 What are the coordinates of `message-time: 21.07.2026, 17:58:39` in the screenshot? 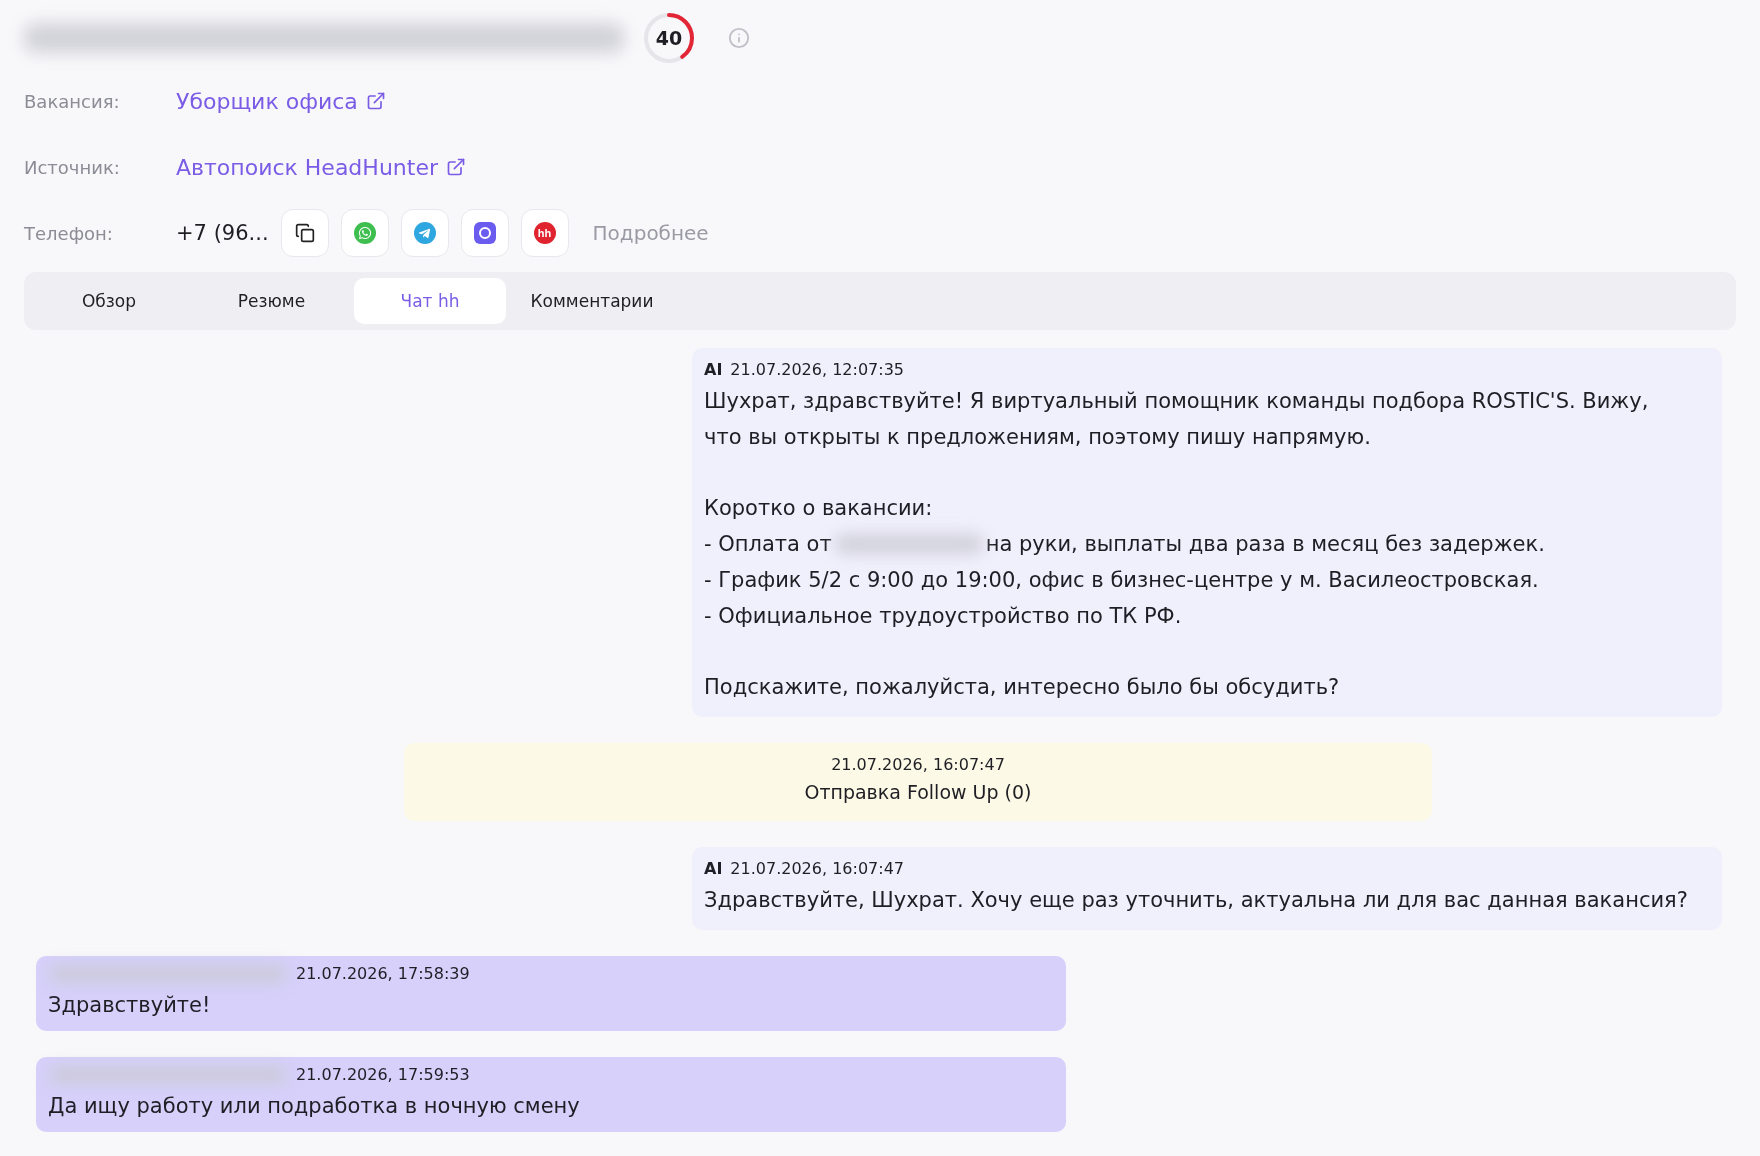 It's located at (383, 973).